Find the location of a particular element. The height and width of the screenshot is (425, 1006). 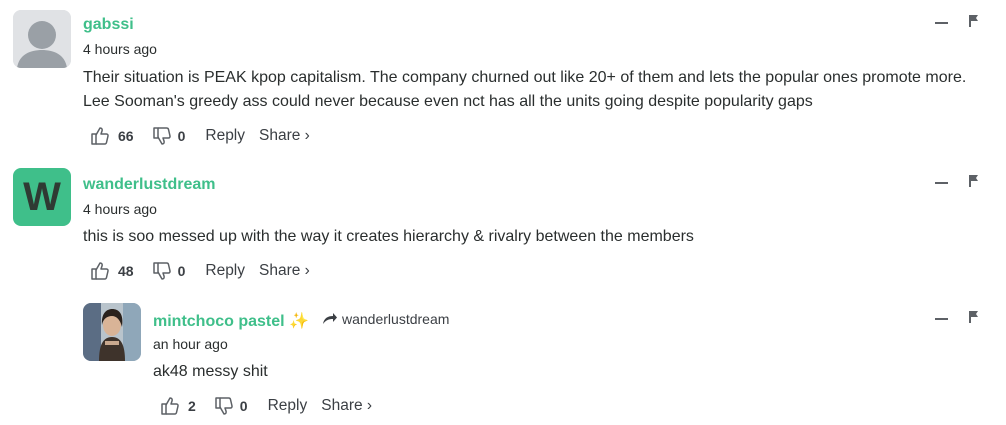

comment-actions: 66 0 Reply Share › is located at coordinates (200, 136).